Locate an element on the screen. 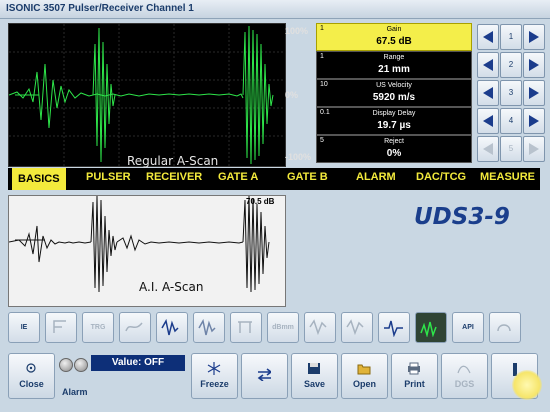 This screenshot has width=550, height=412. integral-tool-button is located at coordinates (61, 327).